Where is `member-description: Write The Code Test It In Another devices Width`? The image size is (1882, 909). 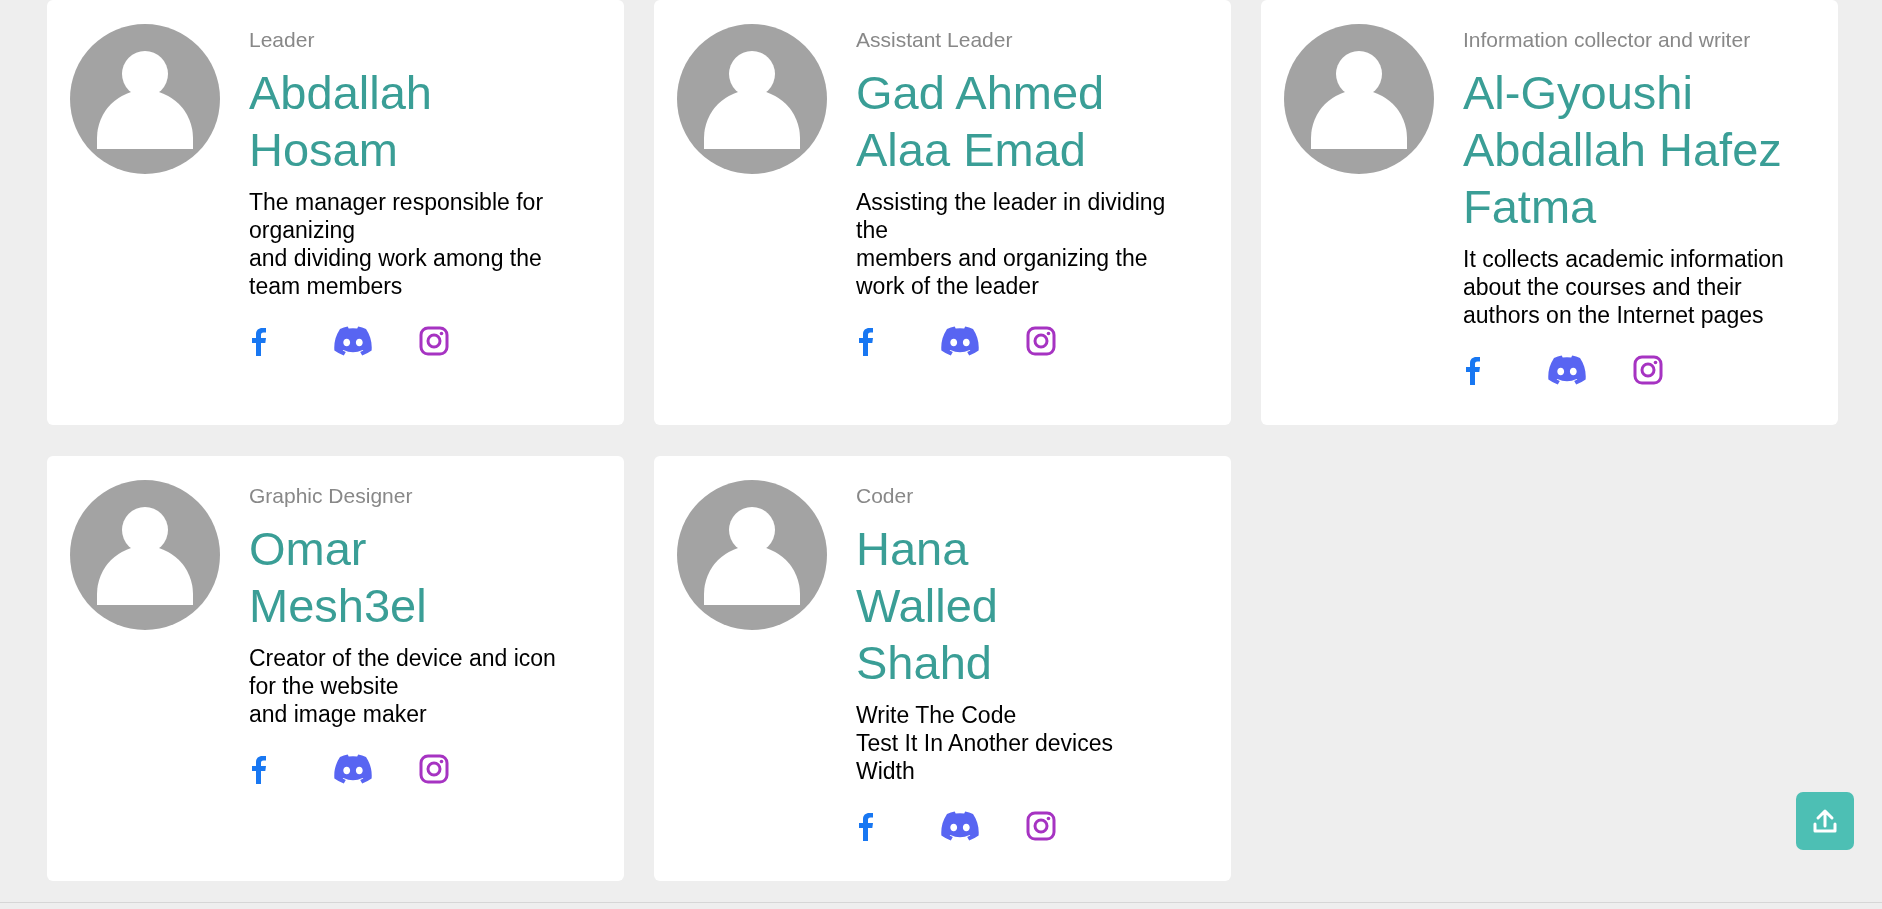 member-description: Write The Code Test It In Another devices Width is located at coordinates (985, 743).